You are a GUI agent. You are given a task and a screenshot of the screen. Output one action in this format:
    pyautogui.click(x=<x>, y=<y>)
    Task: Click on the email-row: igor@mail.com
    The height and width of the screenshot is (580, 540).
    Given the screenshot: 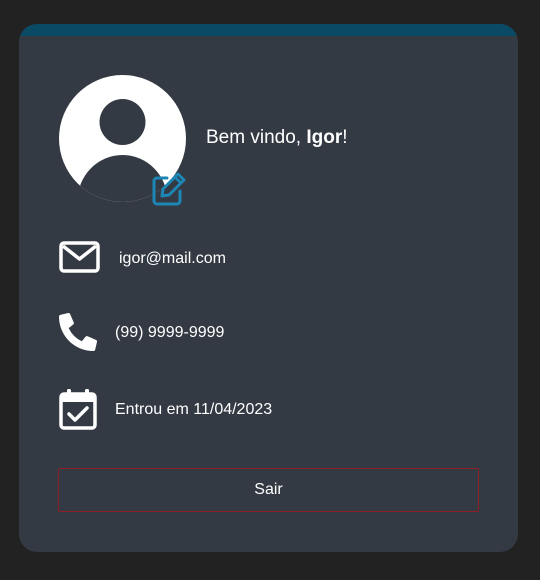 What is the action you would take?
    pyautogui.click(x=279, y=263)
    